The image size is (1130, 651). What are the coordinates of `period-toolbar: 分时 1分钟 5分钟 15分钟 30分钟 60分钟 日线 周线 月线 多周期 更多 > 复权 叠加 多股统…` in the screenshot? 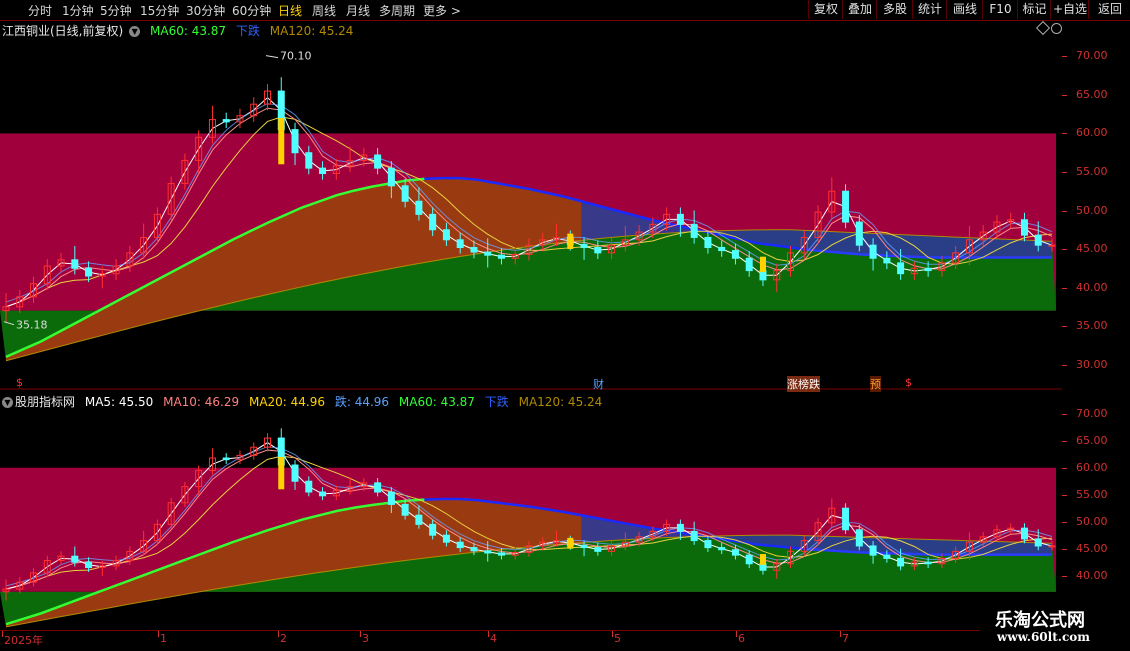 It's located at (565, 10).